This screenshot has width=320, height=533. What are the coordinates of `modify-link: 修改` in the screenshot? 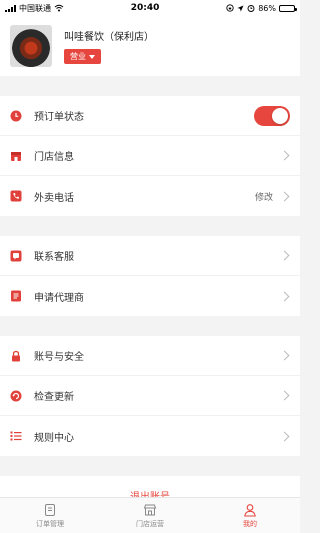 It's located at (264, 196).